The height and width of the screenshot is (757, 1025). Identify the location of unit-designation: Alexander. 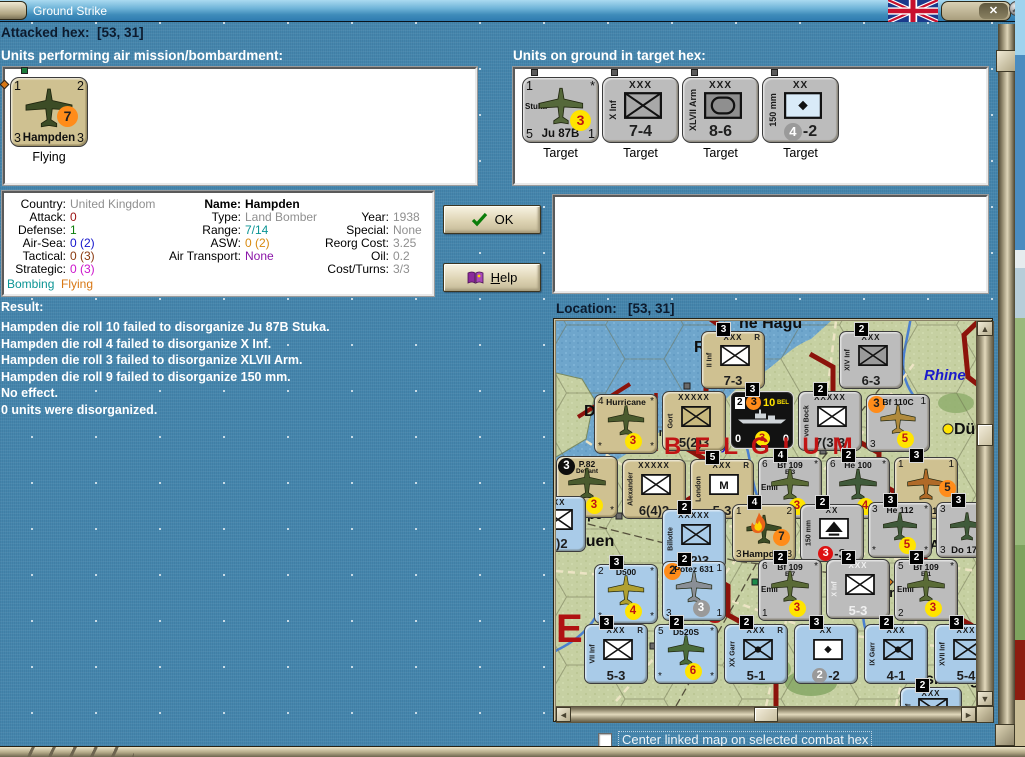
(631, 489).